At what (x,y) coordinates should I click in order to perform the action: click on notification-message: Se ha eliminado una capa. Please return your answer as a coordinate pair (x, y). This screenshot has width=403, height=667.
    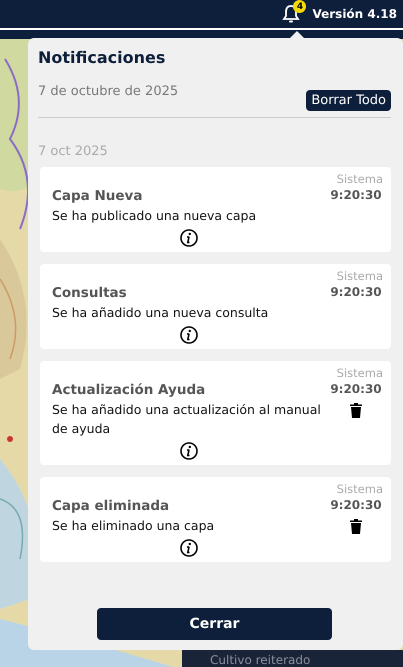
    Looking at the image, I should click on (134, 526).